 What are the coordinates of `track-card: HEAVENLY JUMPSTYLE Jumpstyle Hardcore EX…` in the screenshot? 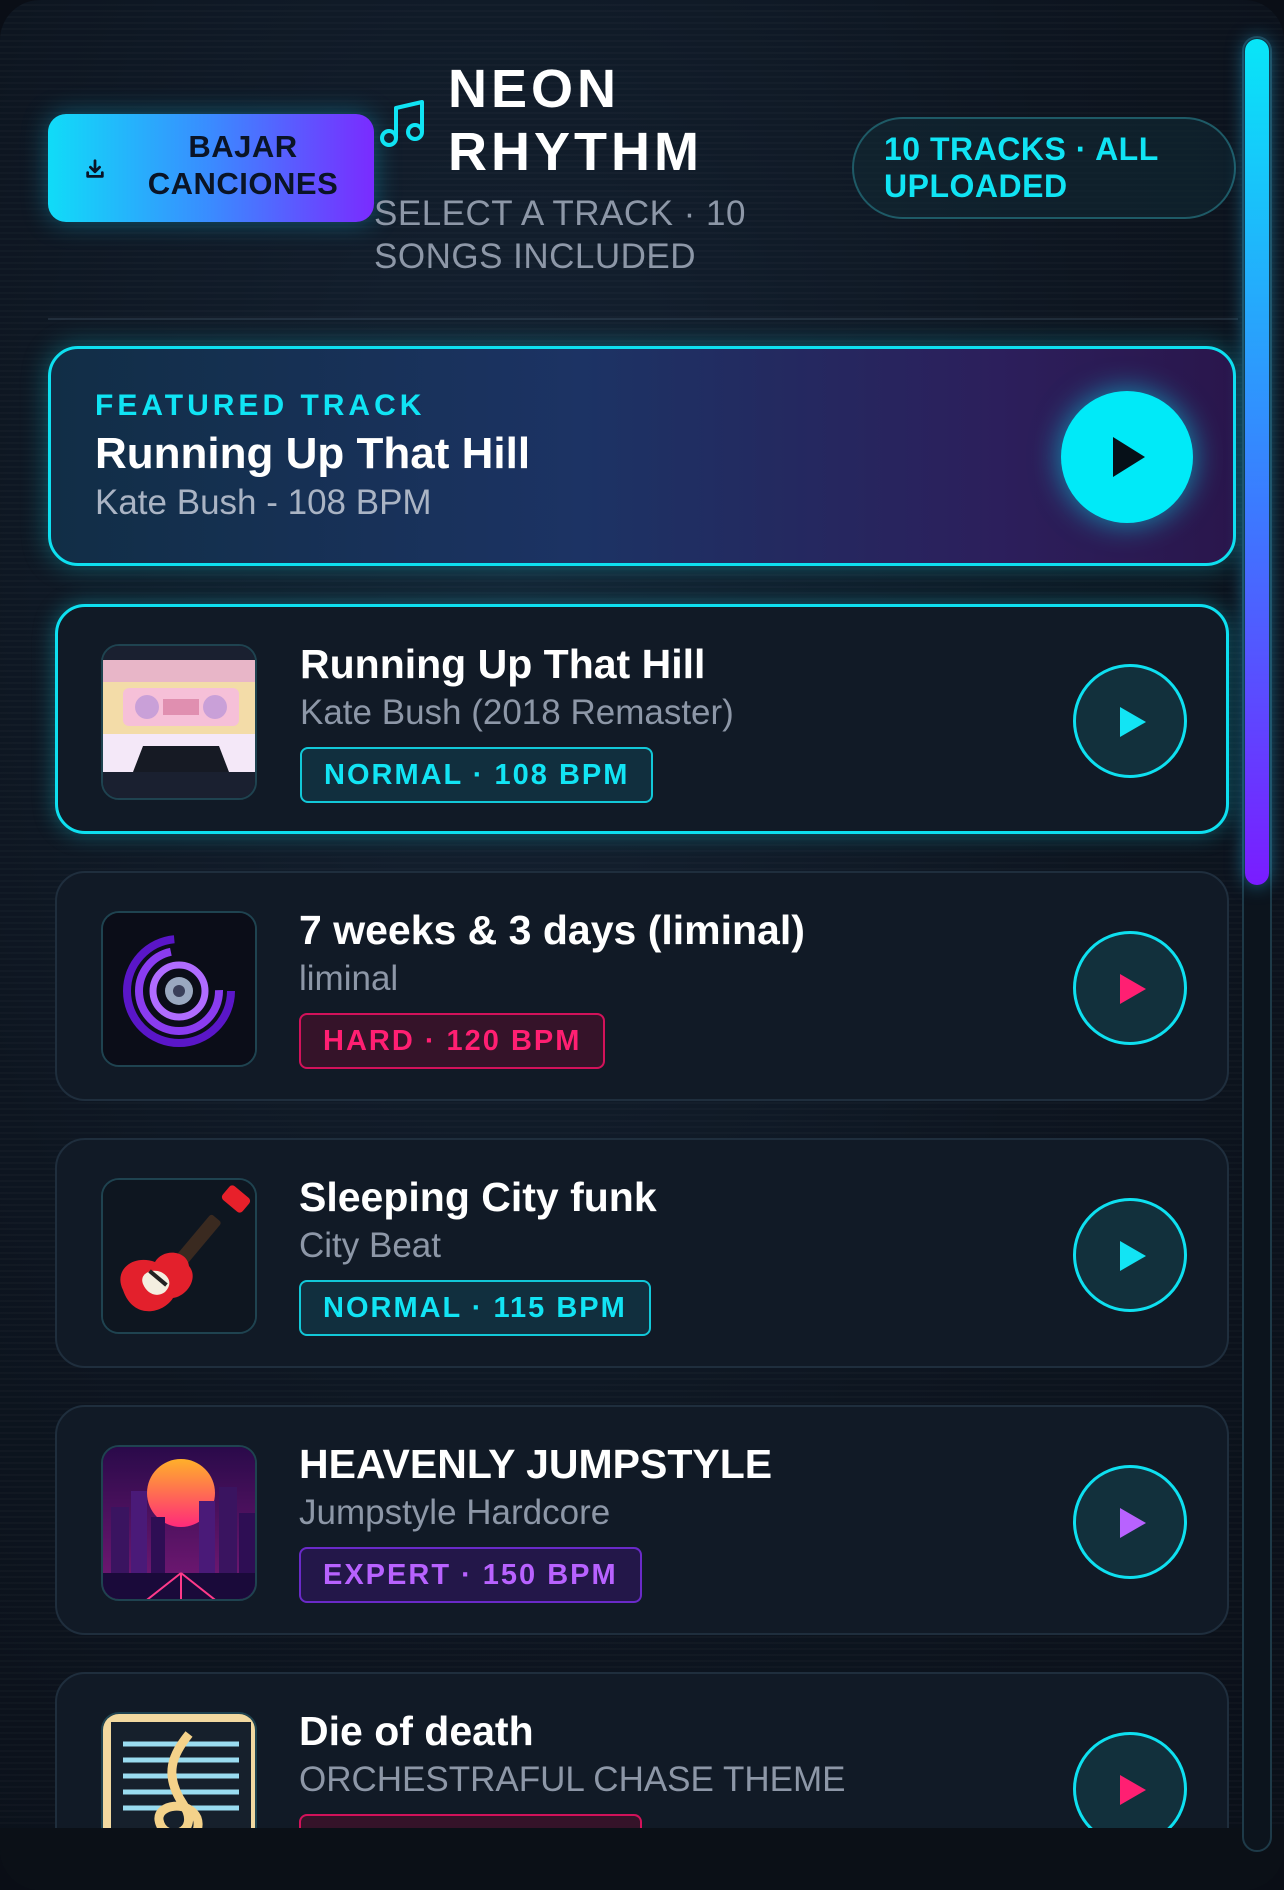 It's located at (642, 1520).